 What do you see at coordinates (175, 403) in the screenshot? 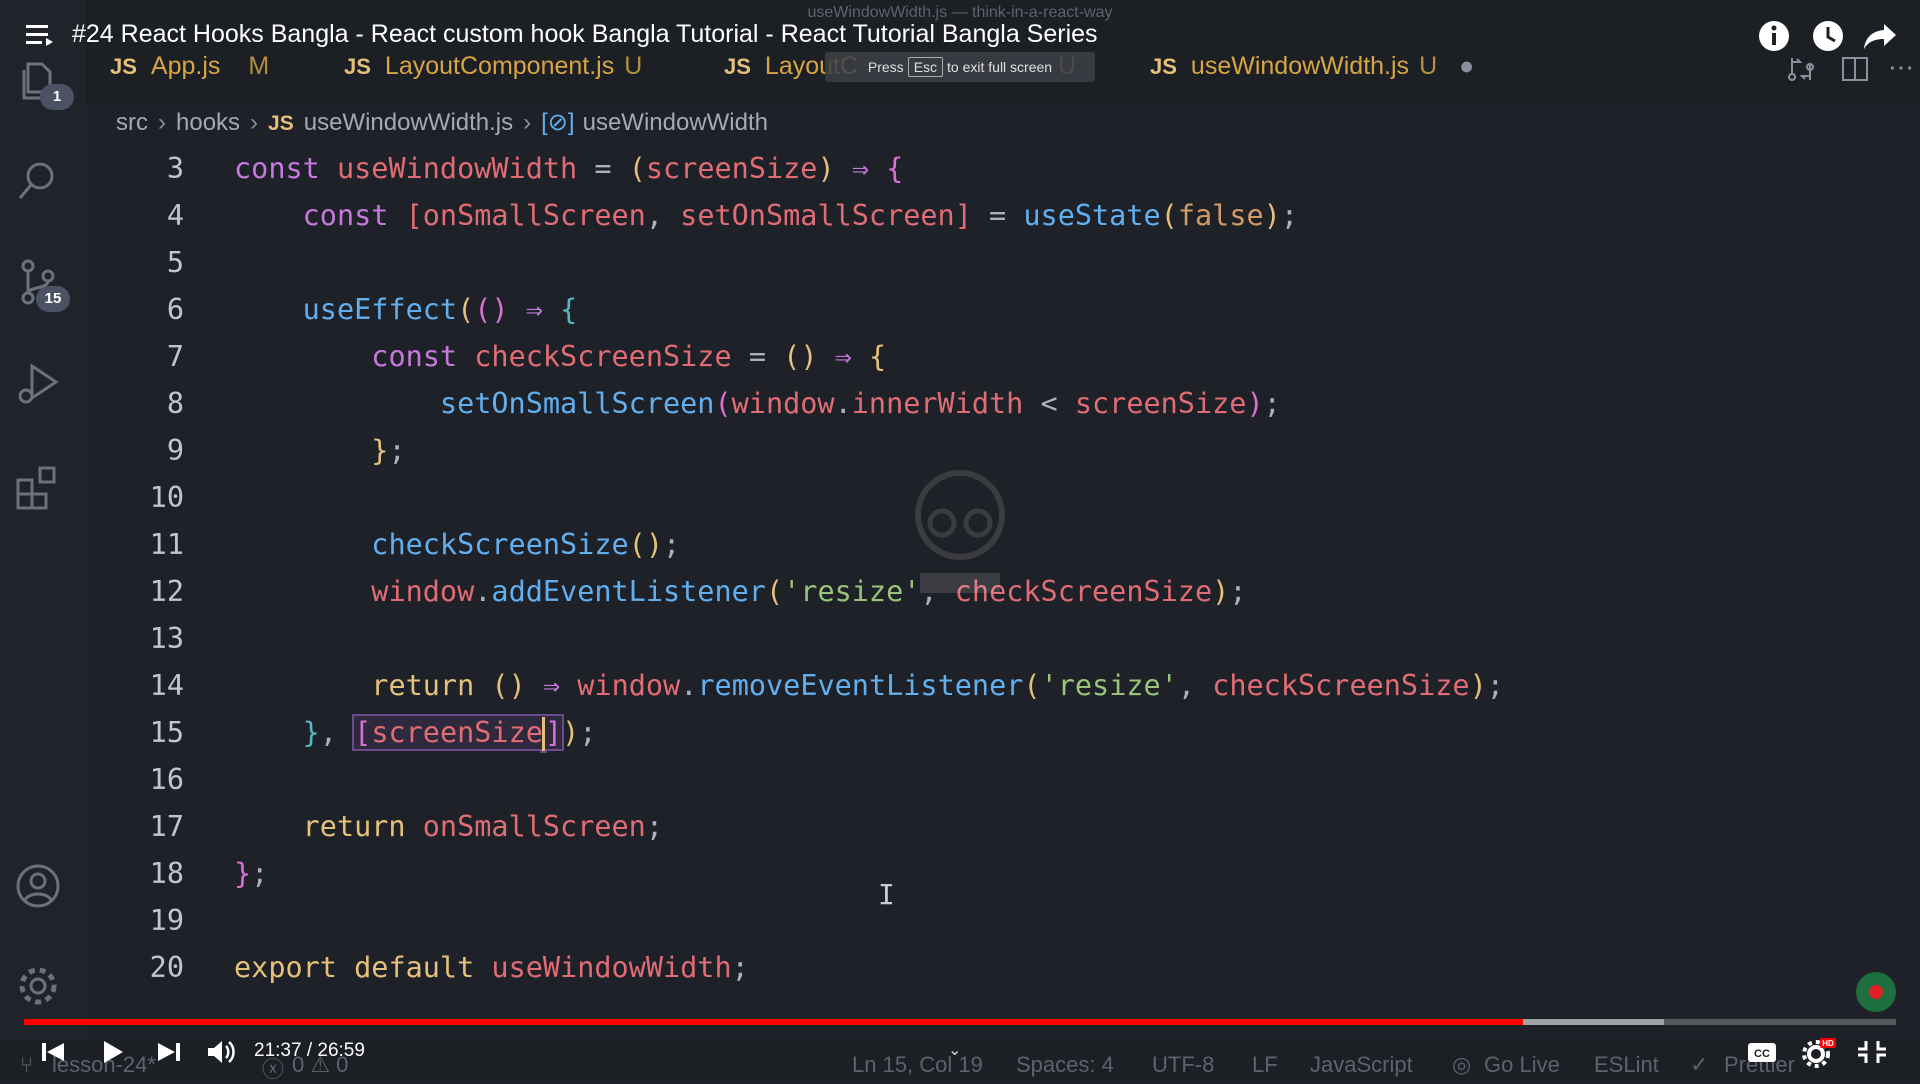
I see `line-number: 8` at bounding box center [175, 403].